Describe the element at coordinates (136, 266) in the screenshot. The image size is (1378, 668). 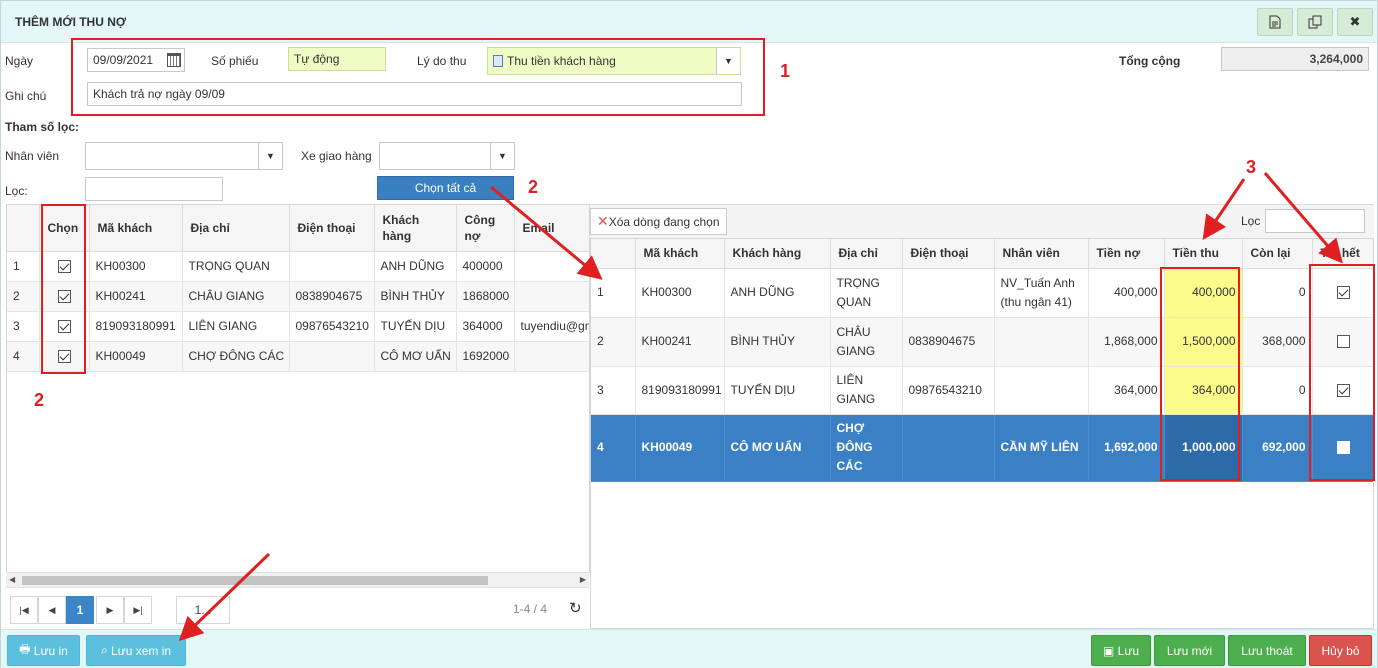
I see `customer-code: KH00300` at that location.